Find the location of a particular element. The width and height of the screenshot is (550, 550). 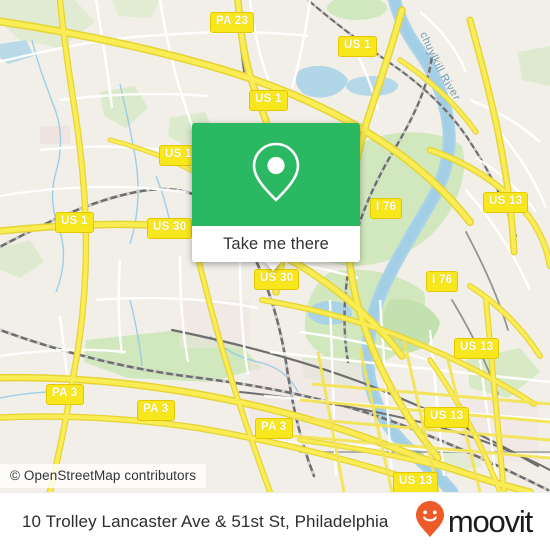

map-attribution: © OpenStreetMap contributors is located at coordinates (103, 476).